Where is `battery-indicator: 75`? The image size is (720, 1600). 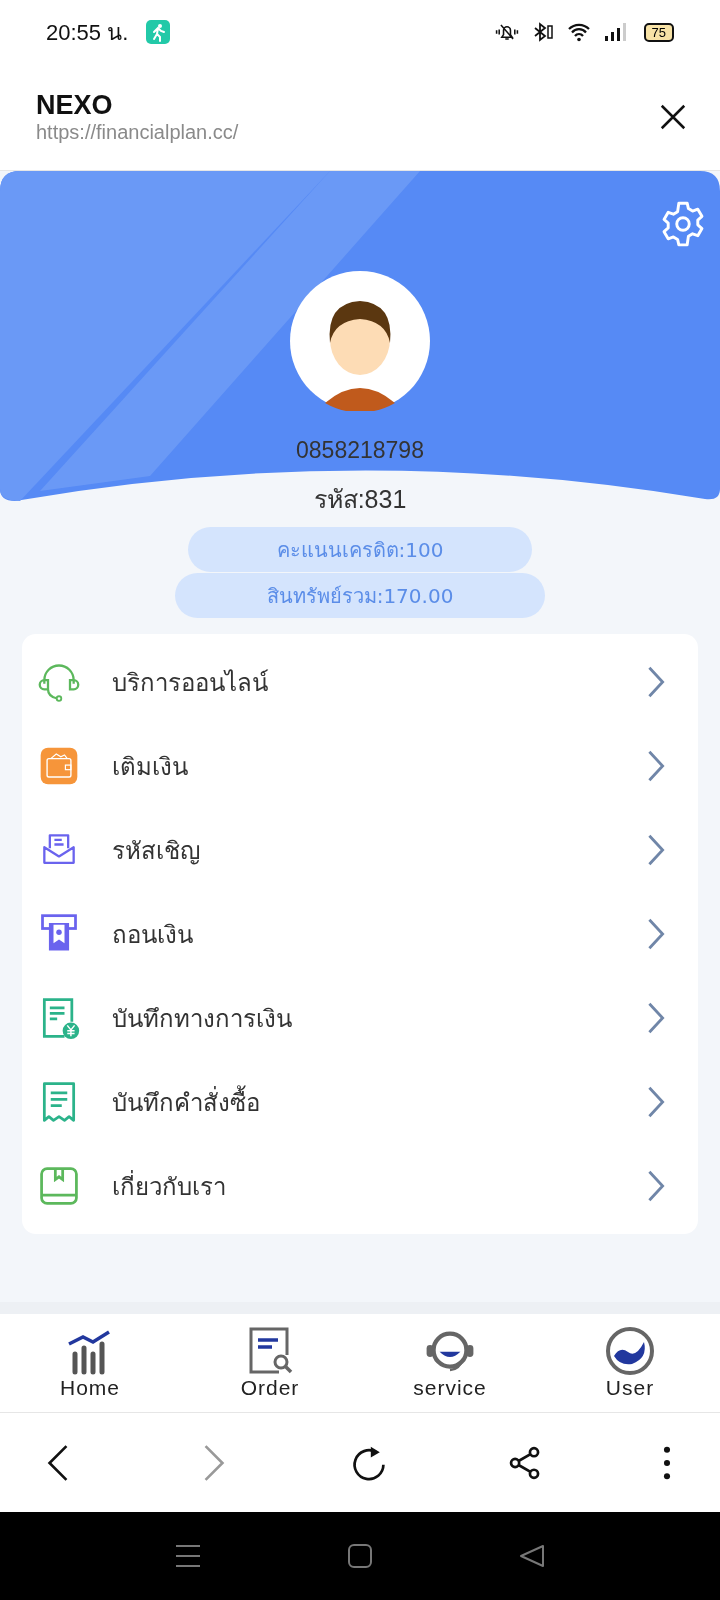 battery-indicator: 75 is located at coordinates (658, 32).